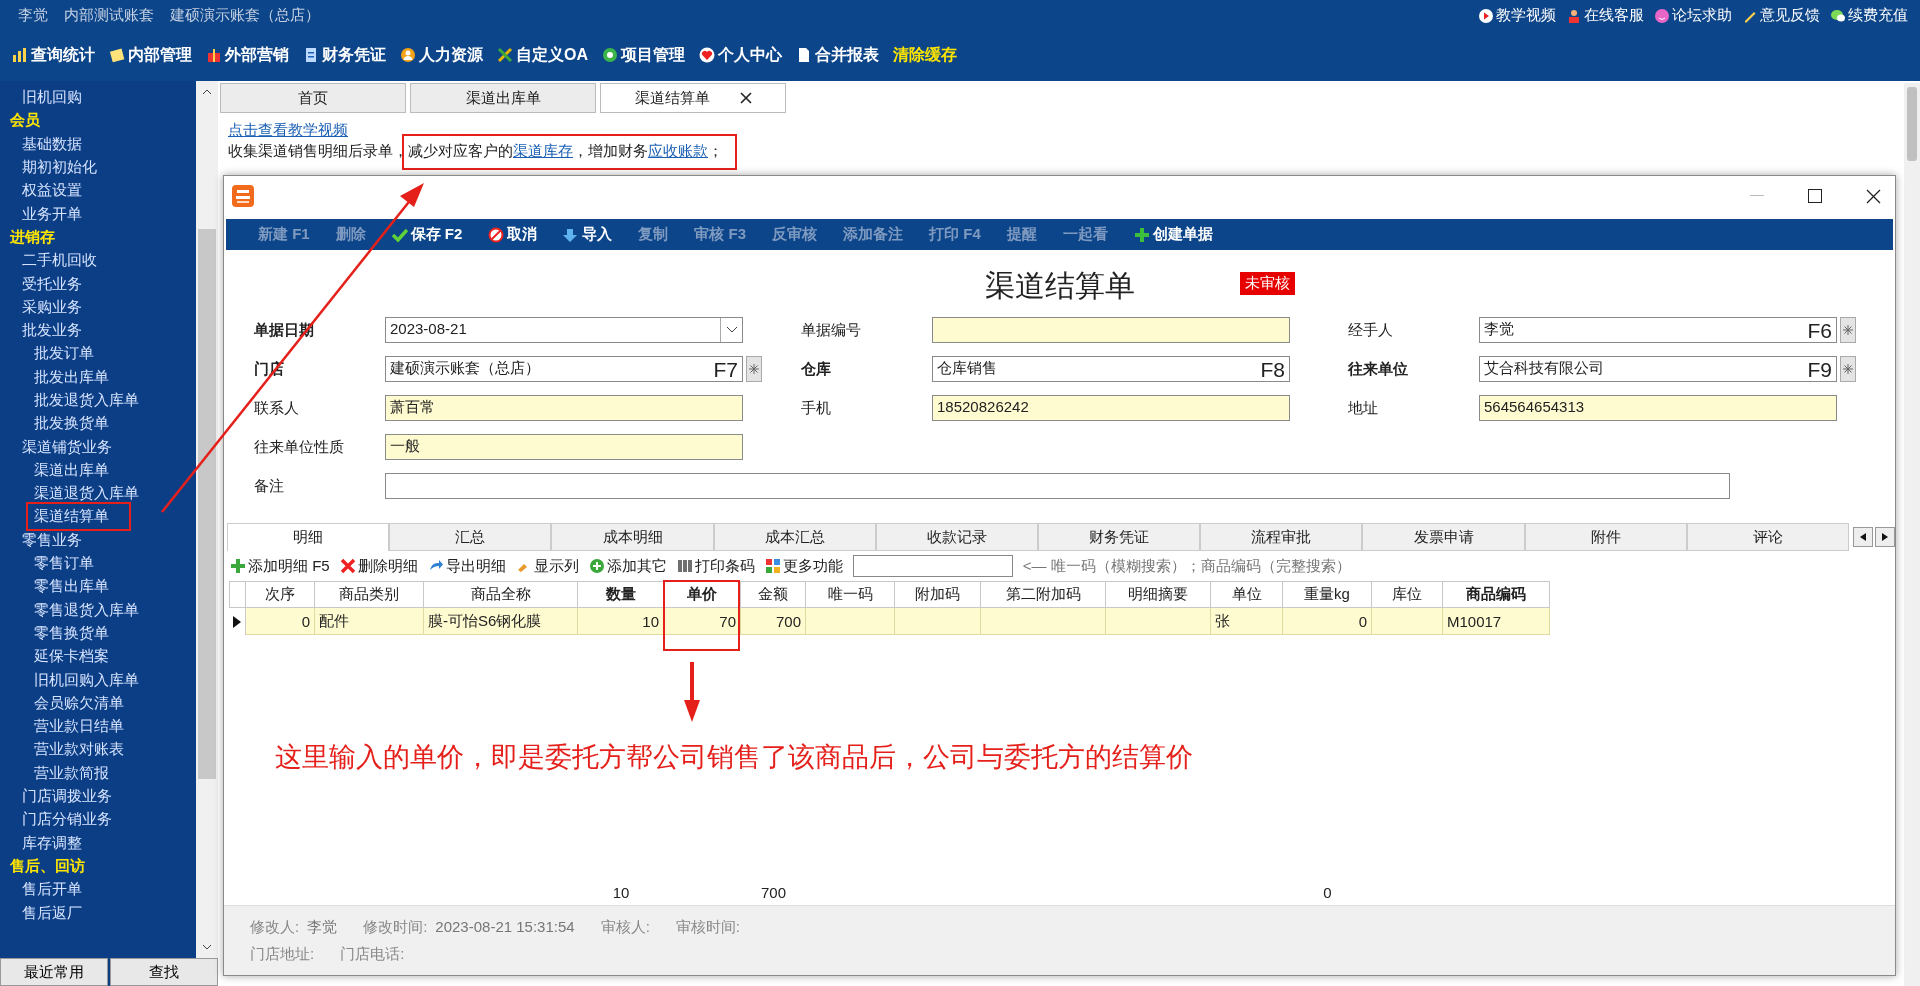 This screenshot has height=986, width=1920. I want to click on sidebar-item: 批发业务, so click(52, 331).